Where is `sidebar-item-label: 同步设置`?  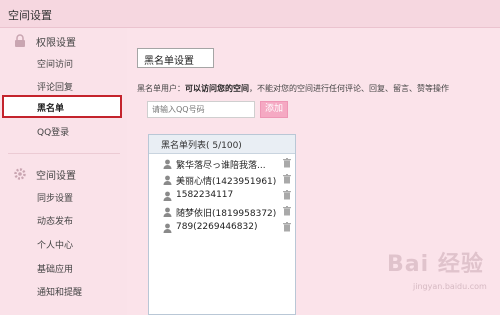
sidebar-item-label: 同步设置 is located at coordinates (55, 199).